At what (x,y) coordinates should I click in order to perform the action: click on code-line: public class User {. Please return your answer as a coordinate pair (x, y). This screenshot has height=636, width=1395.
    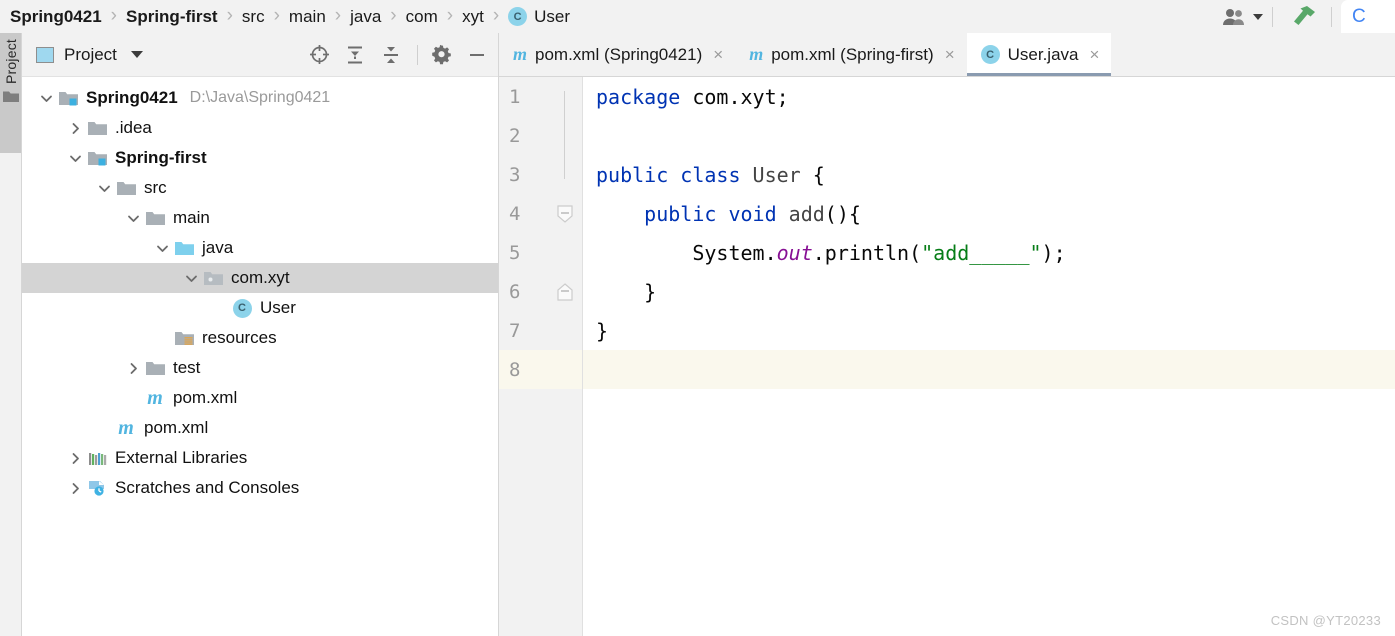
    Looking at the image, I should click on (989, 174).